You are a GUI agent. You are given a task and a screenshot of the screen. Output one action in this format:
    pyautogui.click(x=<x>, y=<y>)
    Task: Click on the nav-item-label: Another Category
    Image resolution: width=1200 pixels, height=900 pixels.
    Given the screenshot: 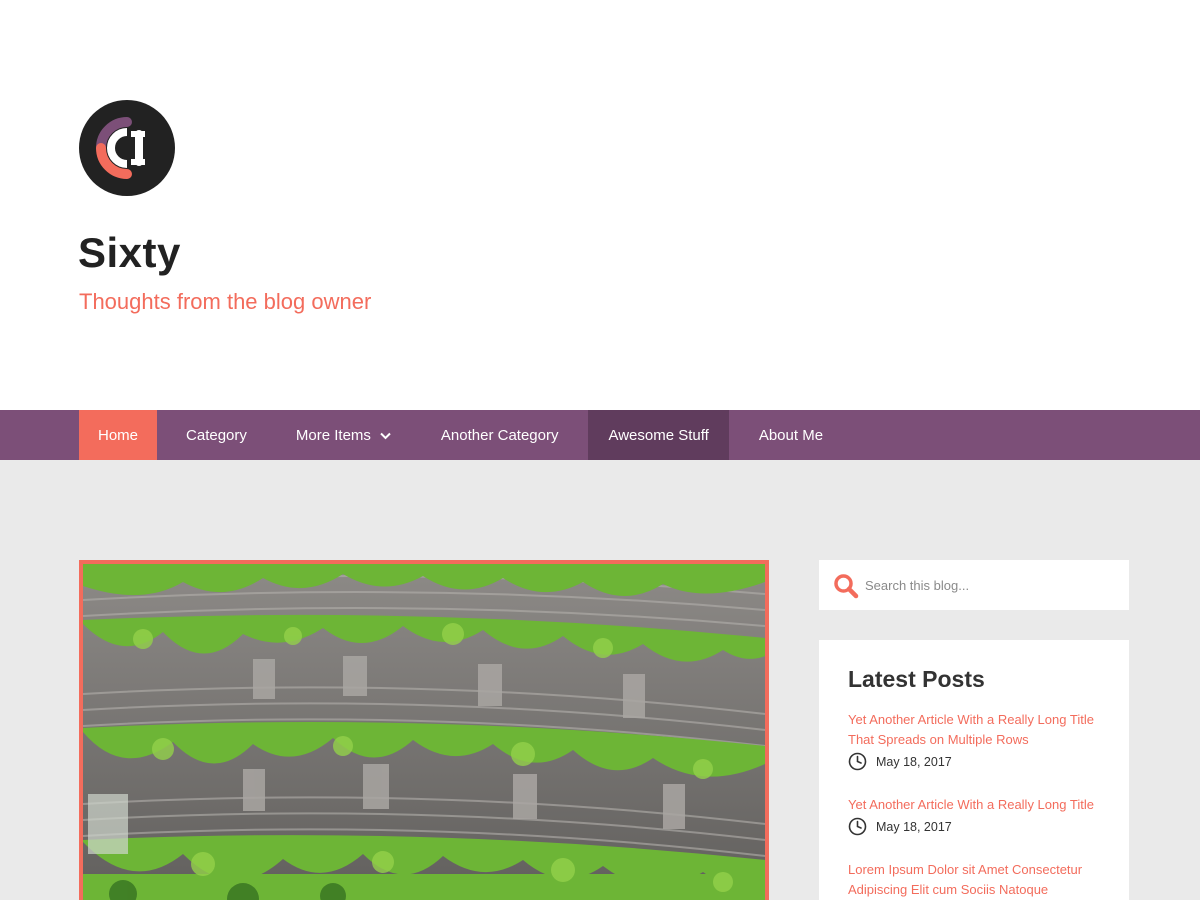 What is the action you would take?
    pyautogui.click(x=499, y=435)
    